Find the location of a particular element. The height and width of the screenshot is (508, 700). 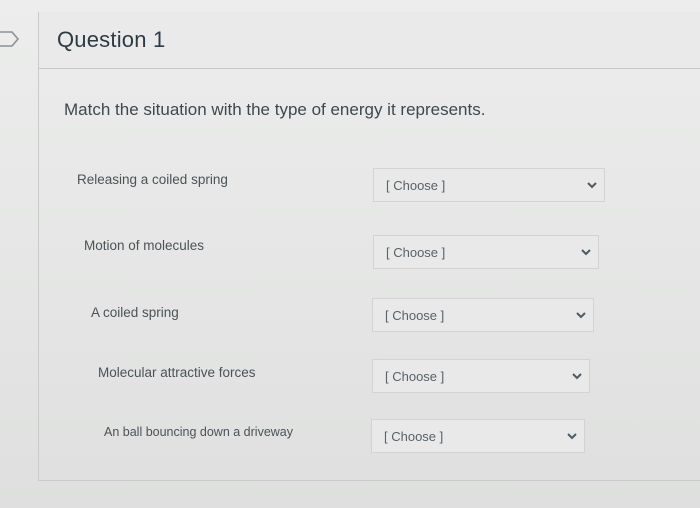

question-header: Question 1 is located at coordinates (369, 40).